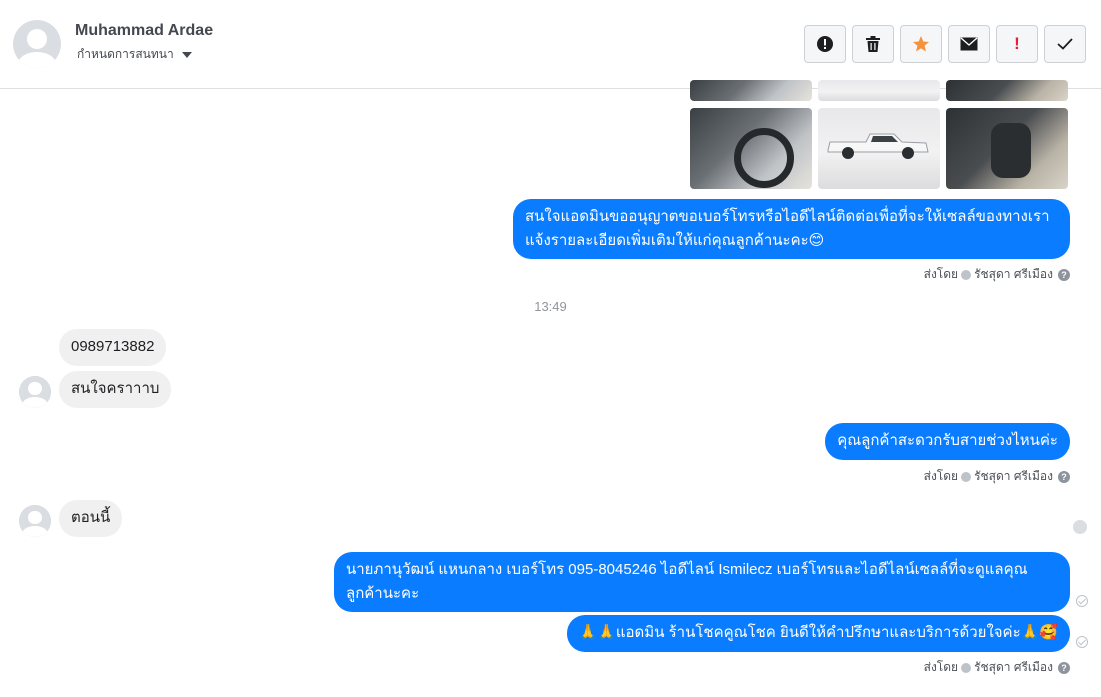  What do you see at coordinates (125, 54) in the screenshot?
I see `assign-label: กำหนดการสนทนา` at bounding box center [125, 54].